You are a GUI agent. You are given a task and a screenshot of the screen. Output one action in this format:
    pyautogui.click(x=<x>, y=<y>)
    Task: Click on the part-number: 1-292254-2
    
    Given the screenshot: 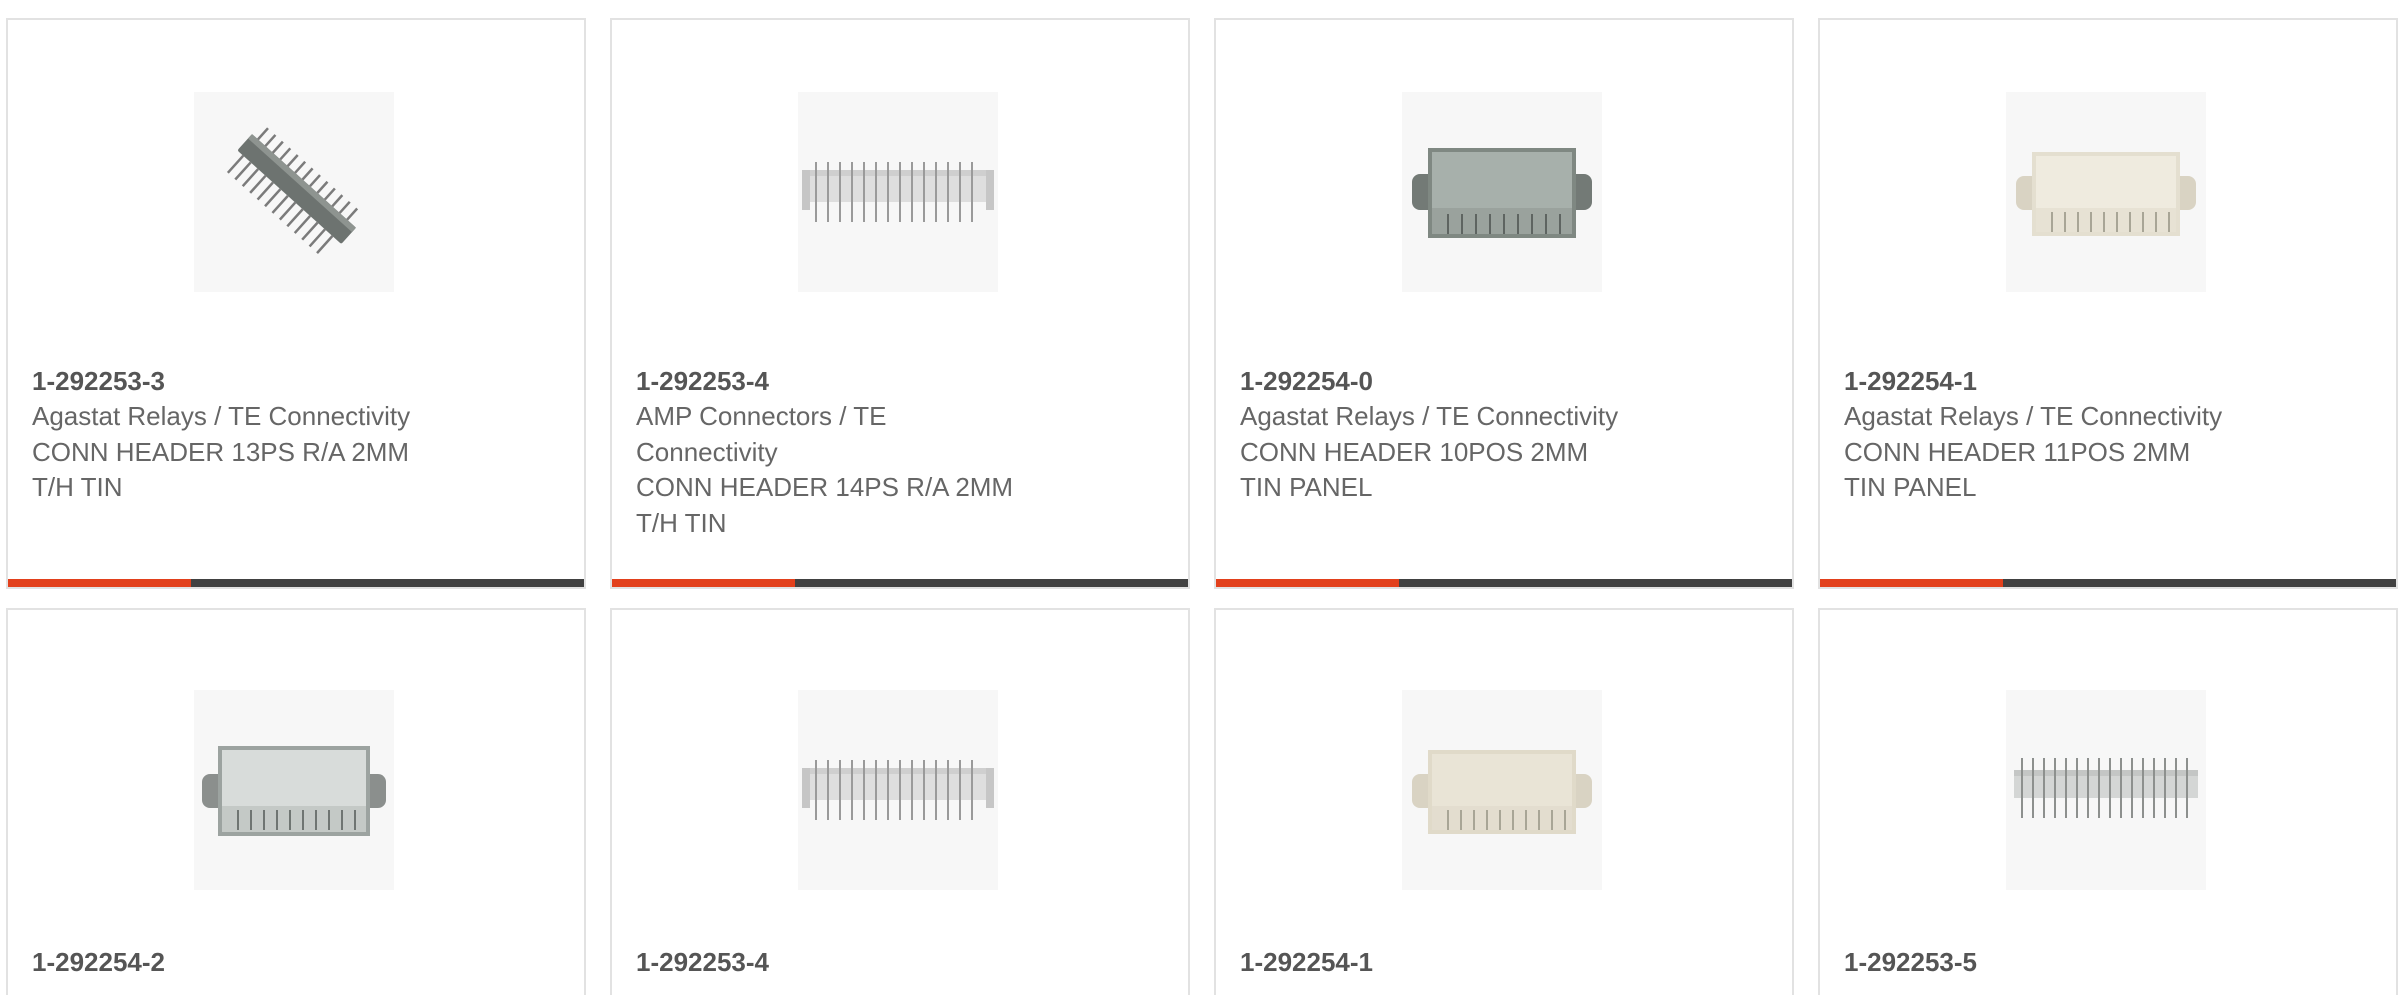 What is the action you would take?
    pyautogui.click(x=242, y=962)
    